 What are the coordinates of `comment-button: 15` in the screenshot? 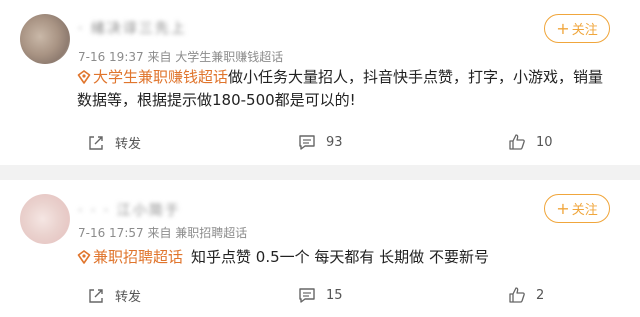 It's located at (320, 295).